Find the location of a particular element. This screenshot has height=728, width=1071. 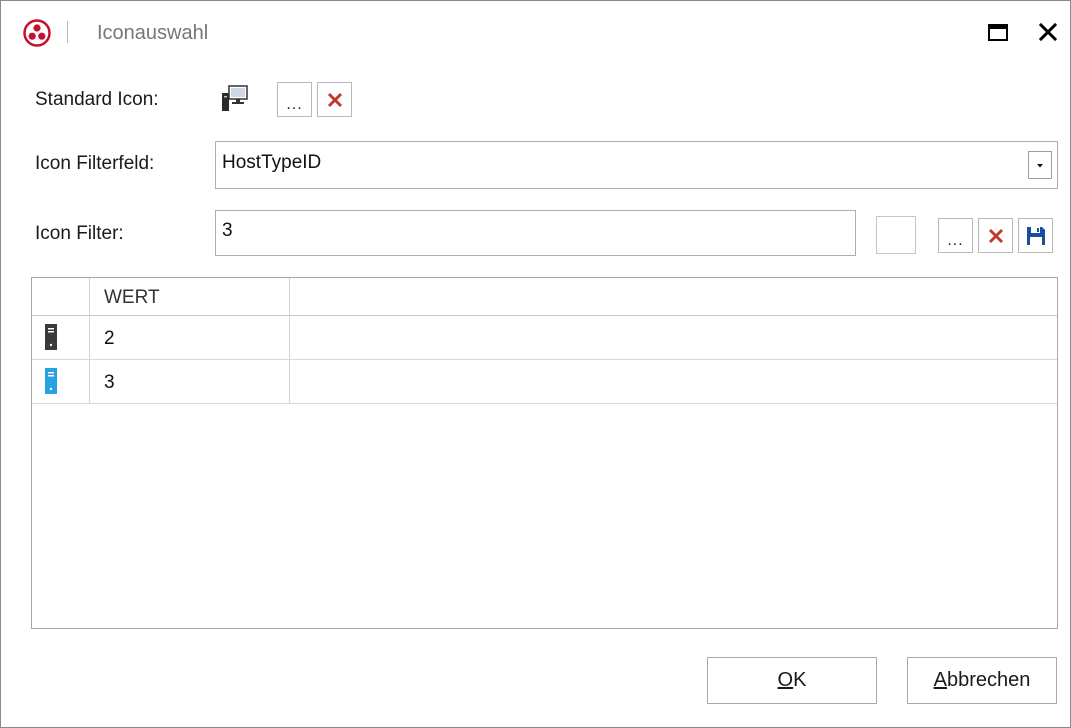

icon-filter-save-button is located at coordinates (1035, 235).